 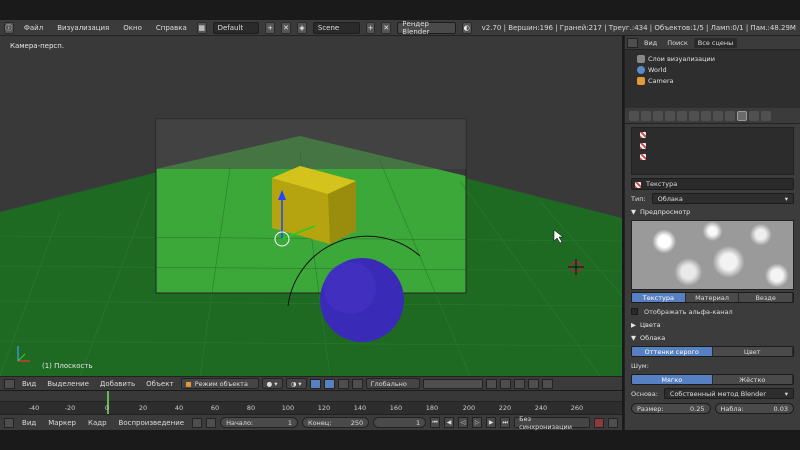 What do you see at coordinates (634, 115) in the screenshot?
I see `render-tab-icon` at bounding box center [634, 115].